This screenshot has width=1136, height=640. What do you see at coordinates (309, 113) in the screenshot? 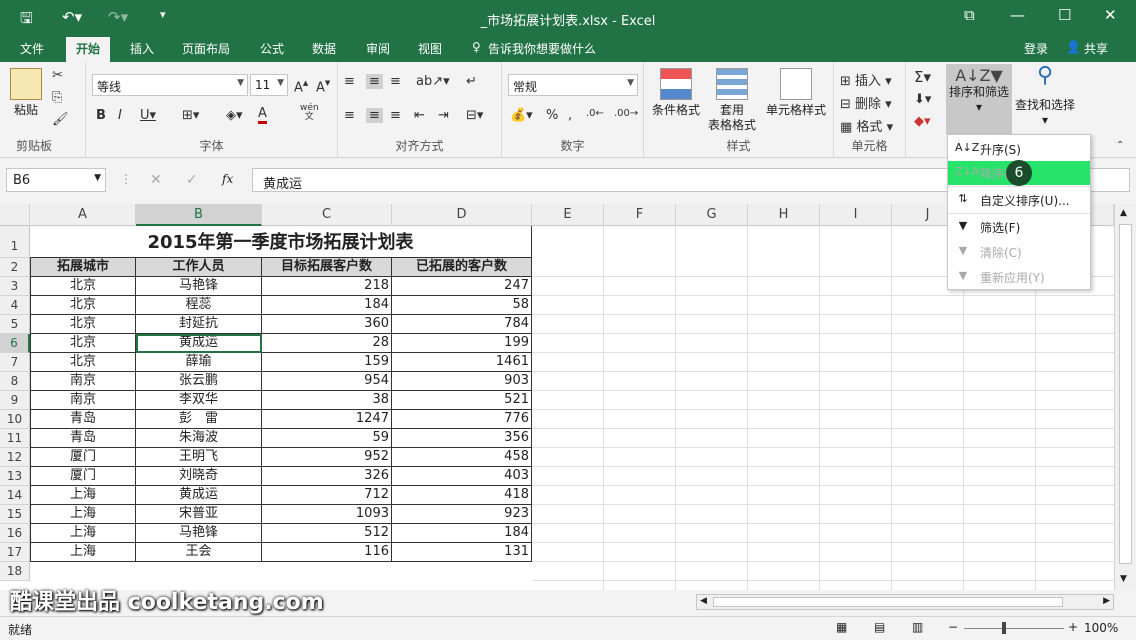
I see `phonetic-icon: wén 文` at bounding box center [309, 113].